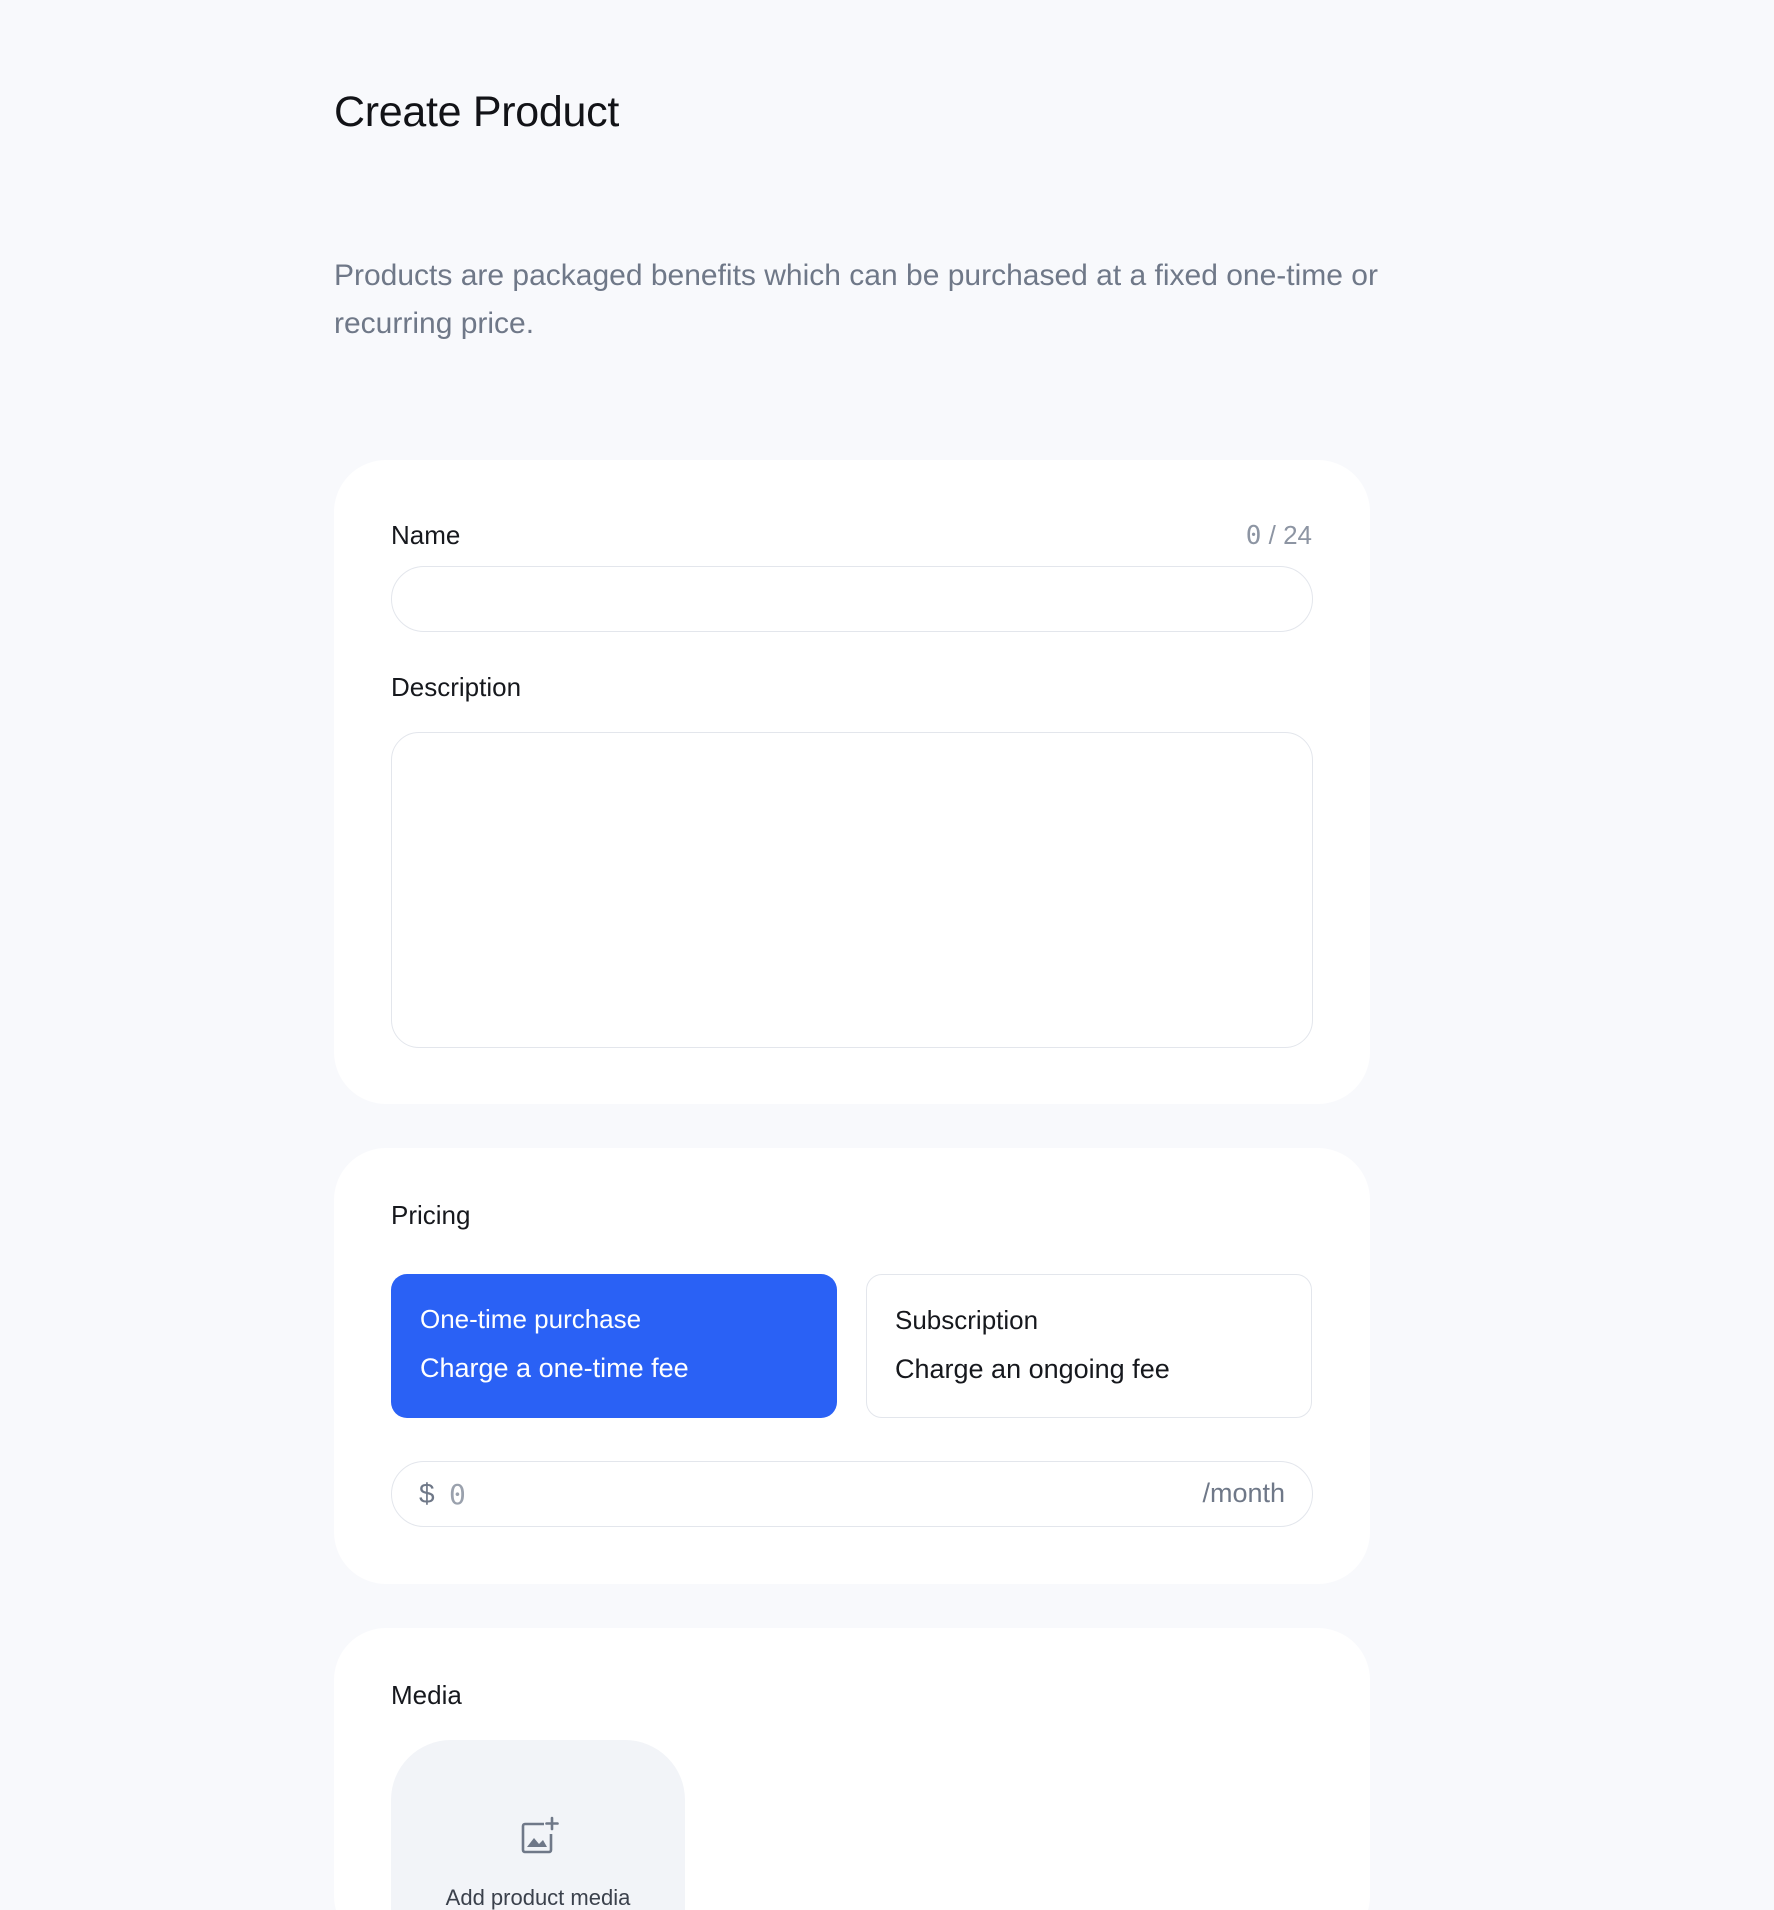 The height and width of the screenshot is (1910, 1774). Describe the element at coordinates (531, 1319) in the screenshot. I see `one-time-purchase-title: One-time purchase` at that location.